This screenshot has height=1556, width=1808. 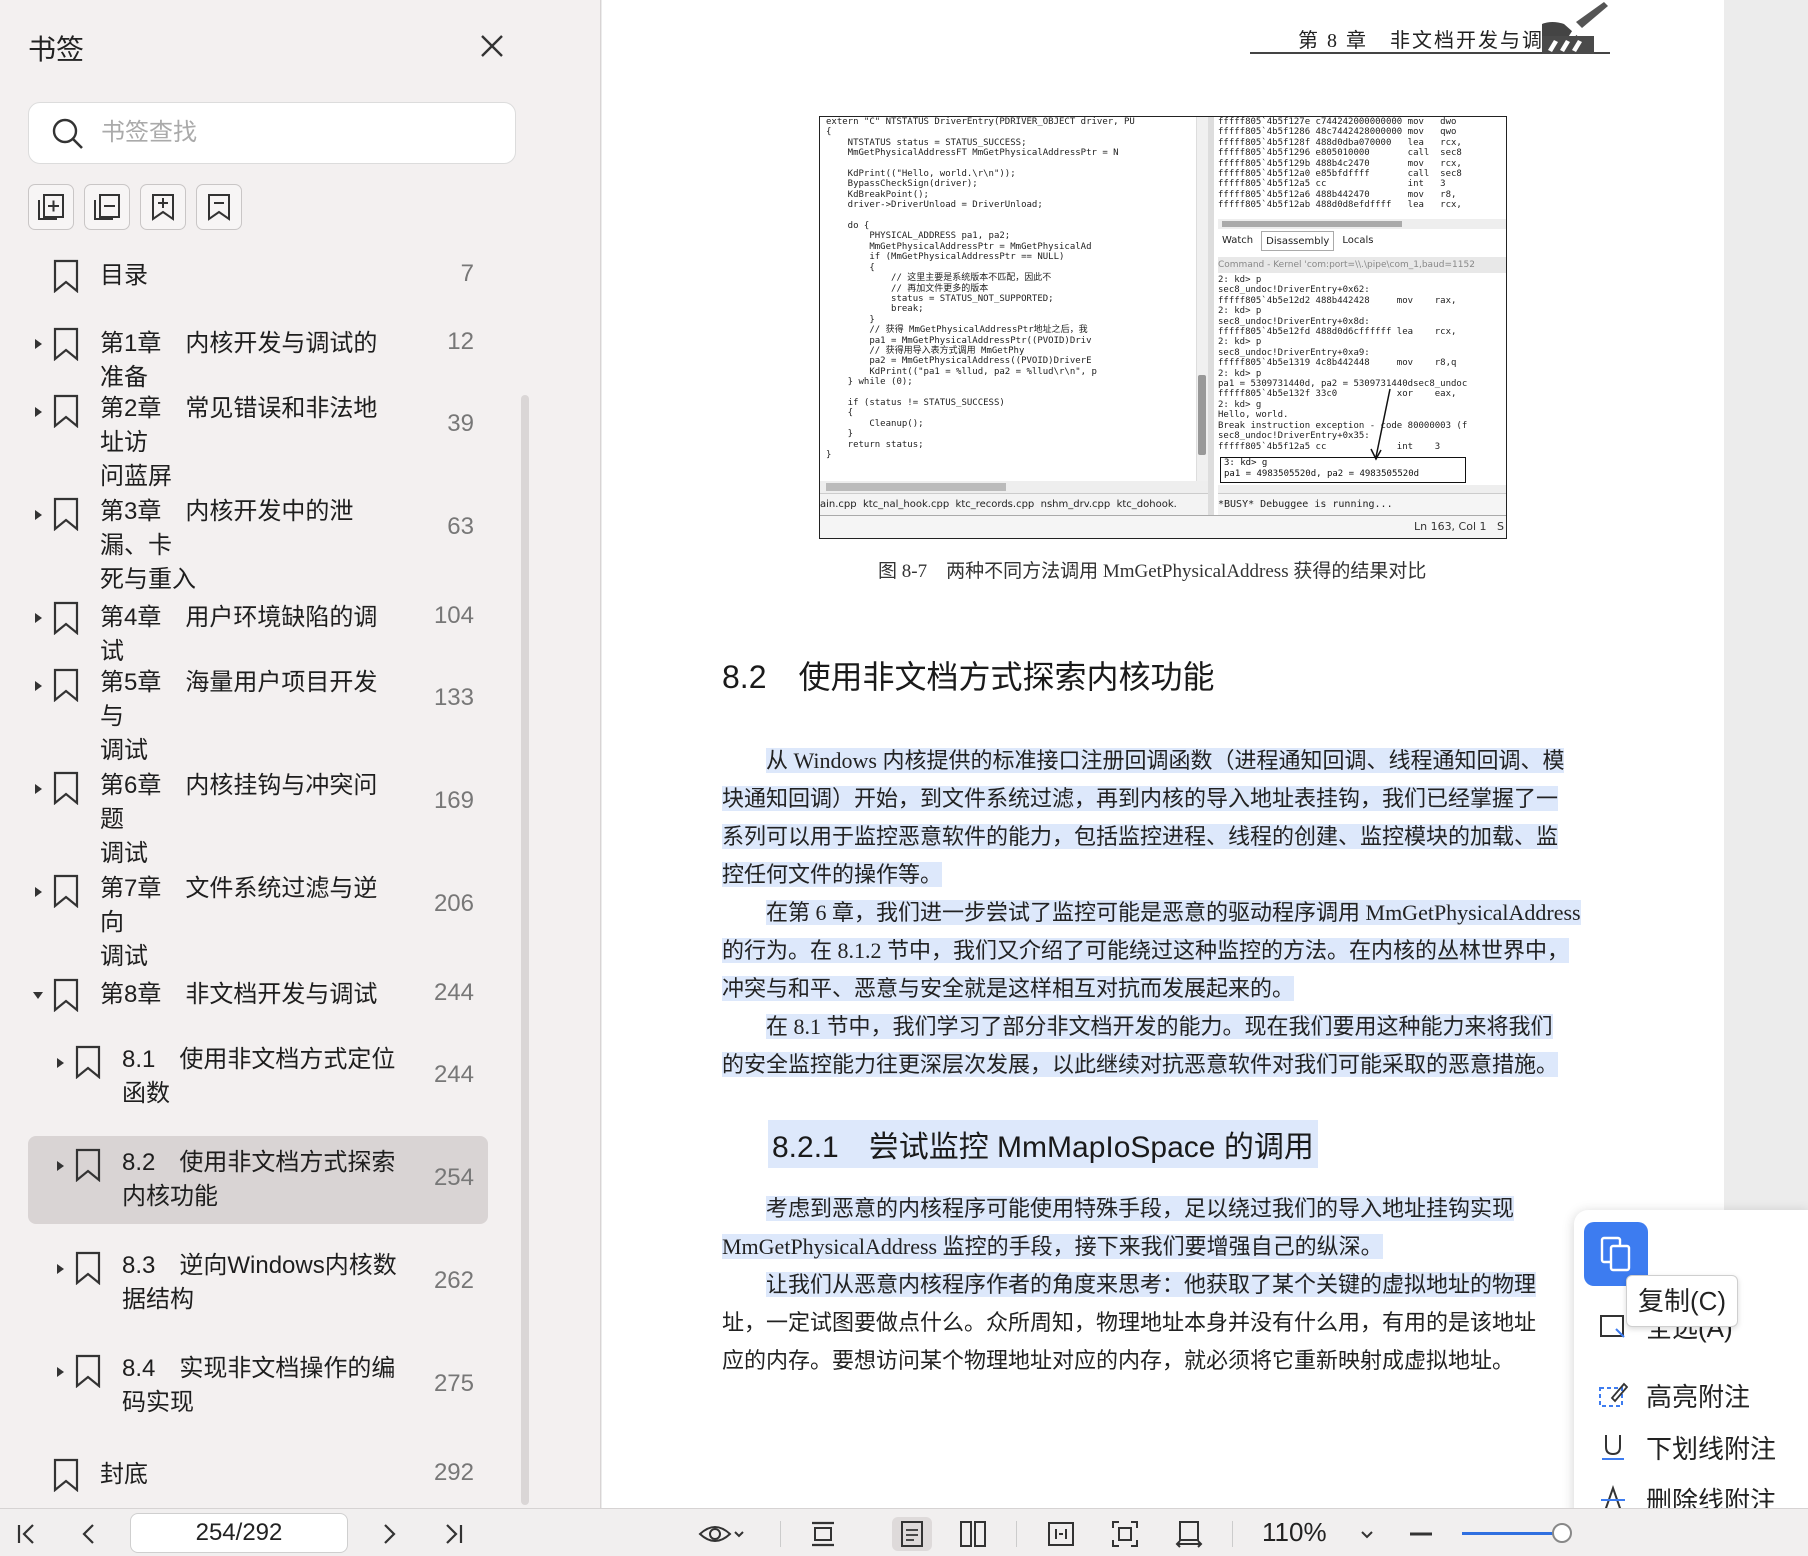 What do you see at coordinates (258, 436) in the screenshot?
I see `bookmark-item: 第2章 常见错误和非法地址访 问蓝屏 39` at bounding box center [258, 436].